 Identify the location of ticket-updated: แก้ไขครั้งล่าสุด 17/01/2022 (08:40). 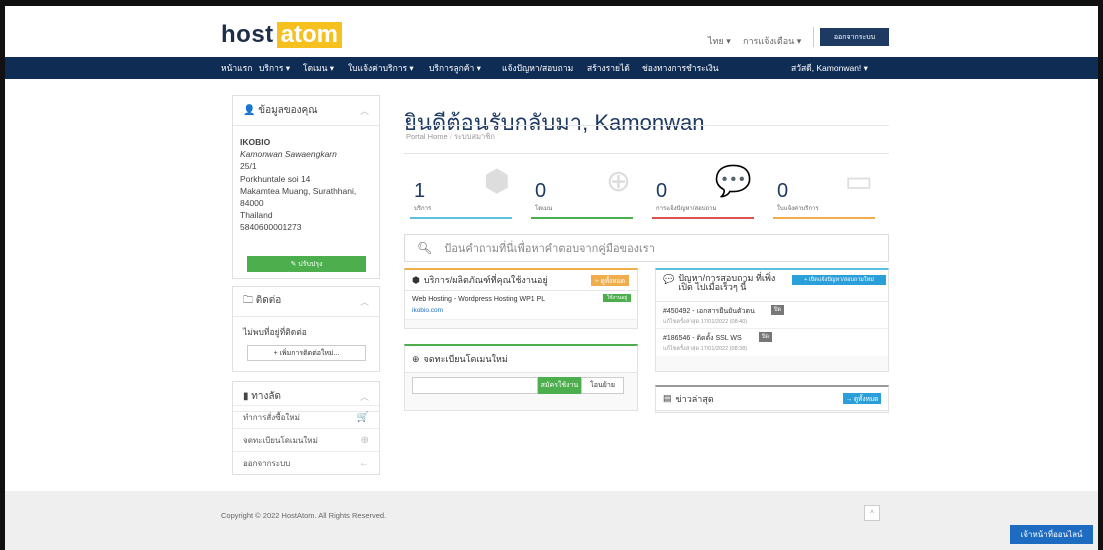
(705, 322).